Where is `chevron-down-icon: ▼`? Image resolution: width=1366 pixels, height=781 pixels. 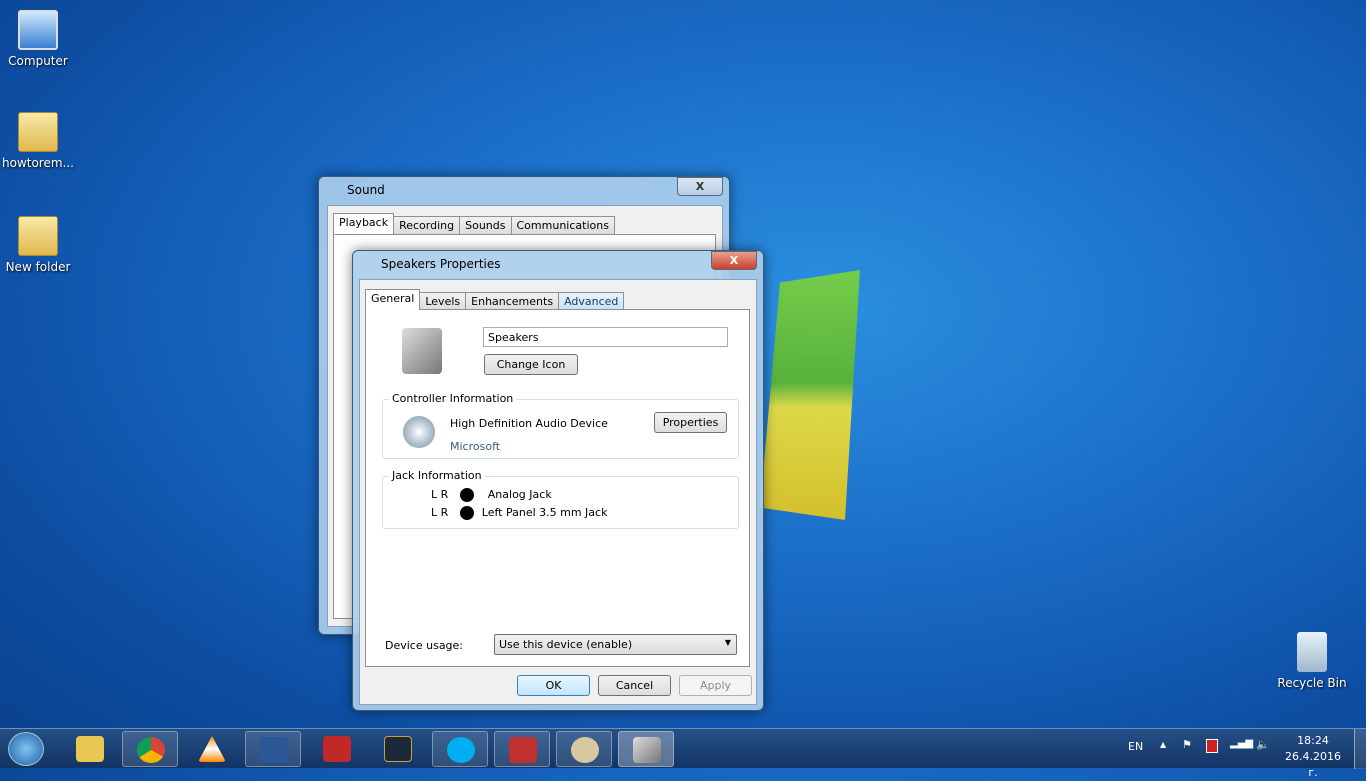
chevron-down-icon: ▼ is located at coordinates (727, 642).